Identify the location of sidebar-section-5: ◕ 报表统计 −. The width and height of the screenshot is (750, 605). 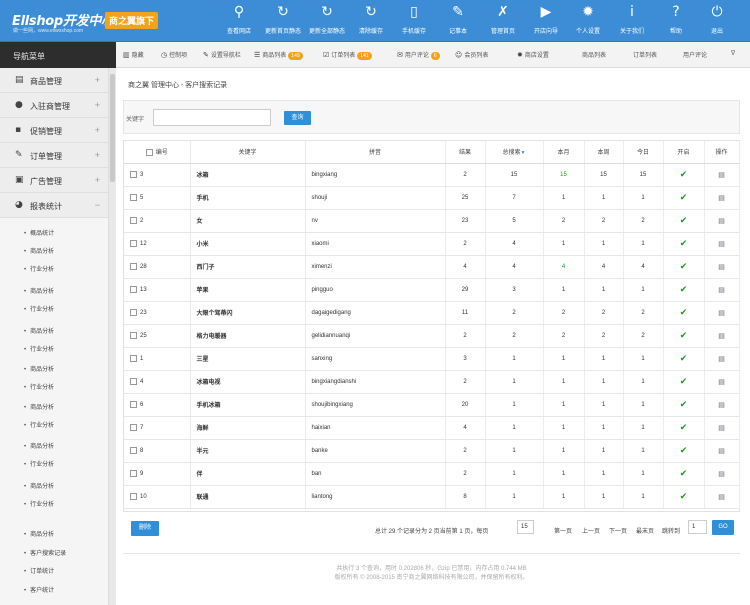
(54, 205).